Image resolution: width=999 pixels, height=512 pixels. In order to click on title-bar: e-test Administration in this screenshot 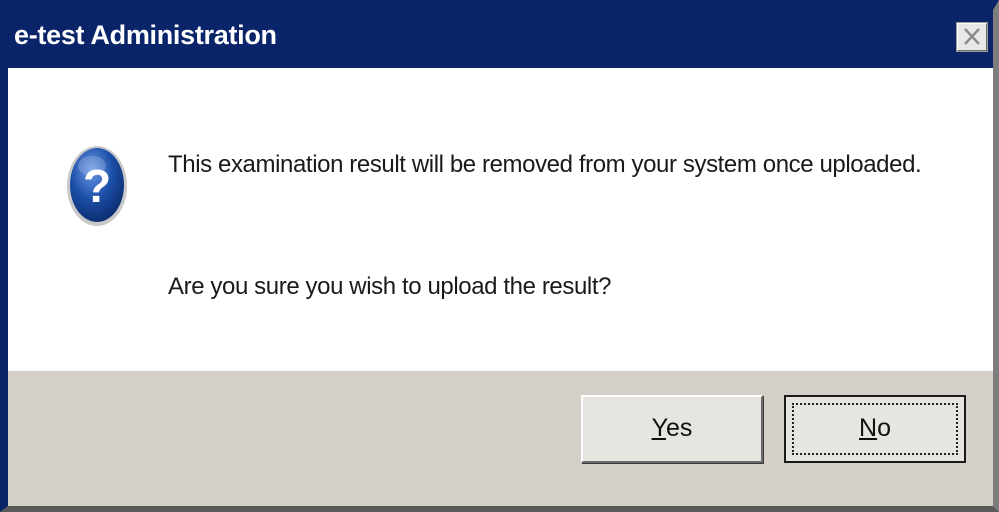, I will do `click(500, 39)`.